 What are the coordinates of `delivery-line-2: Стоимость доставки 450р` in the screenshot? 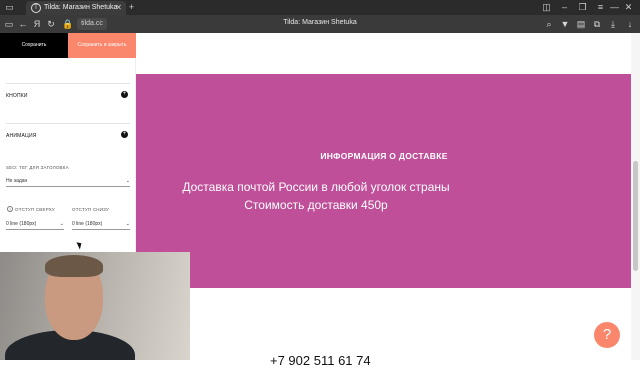 It's located at (316, 205).